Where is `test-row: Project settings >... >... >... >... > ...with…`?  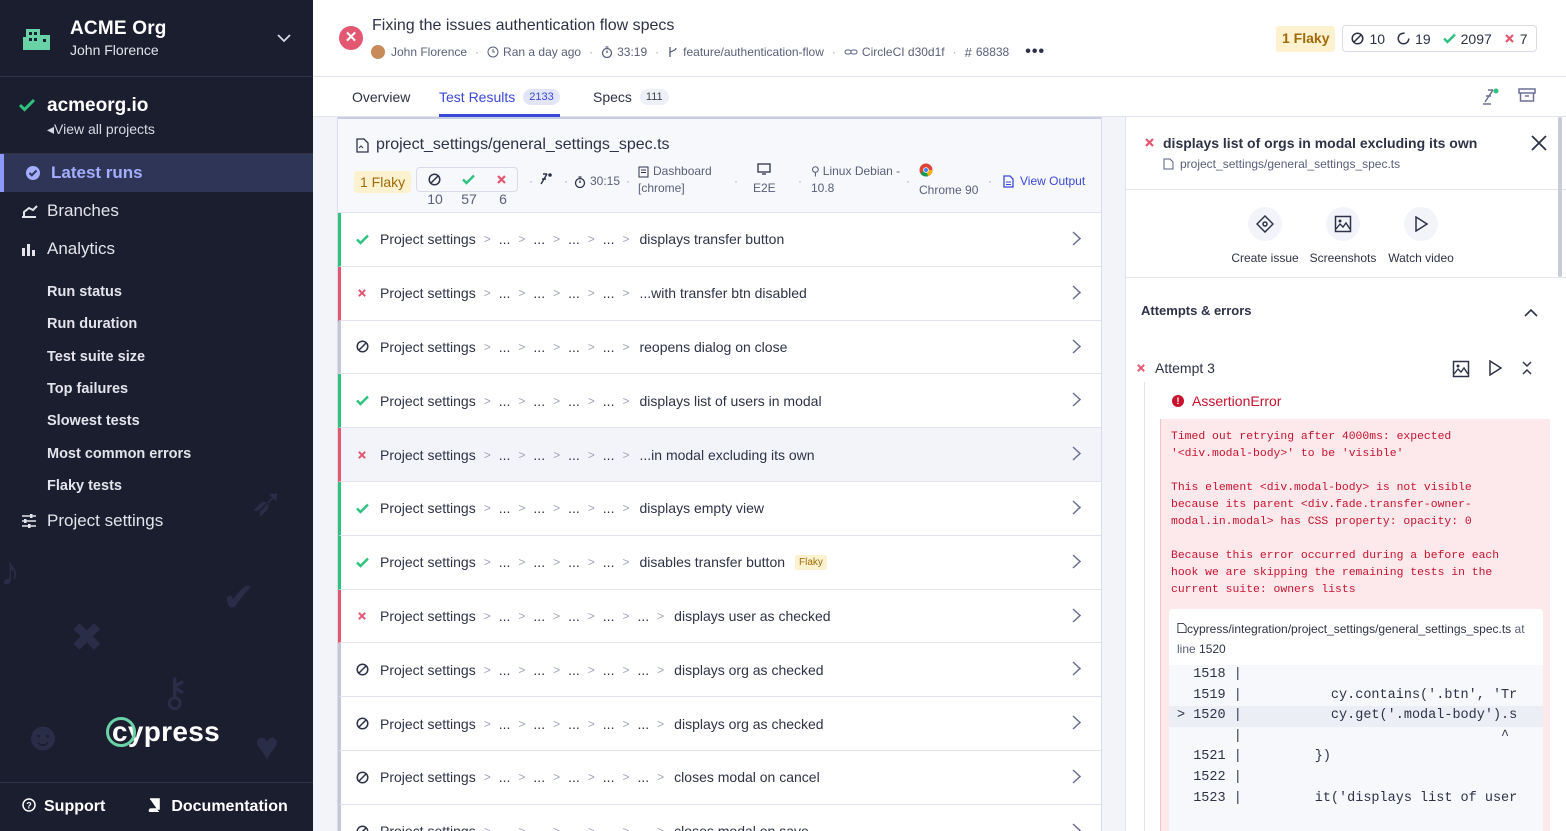
test-row: Project settings >... >... >... >... > ...with… is located at coordinates (719, 293).